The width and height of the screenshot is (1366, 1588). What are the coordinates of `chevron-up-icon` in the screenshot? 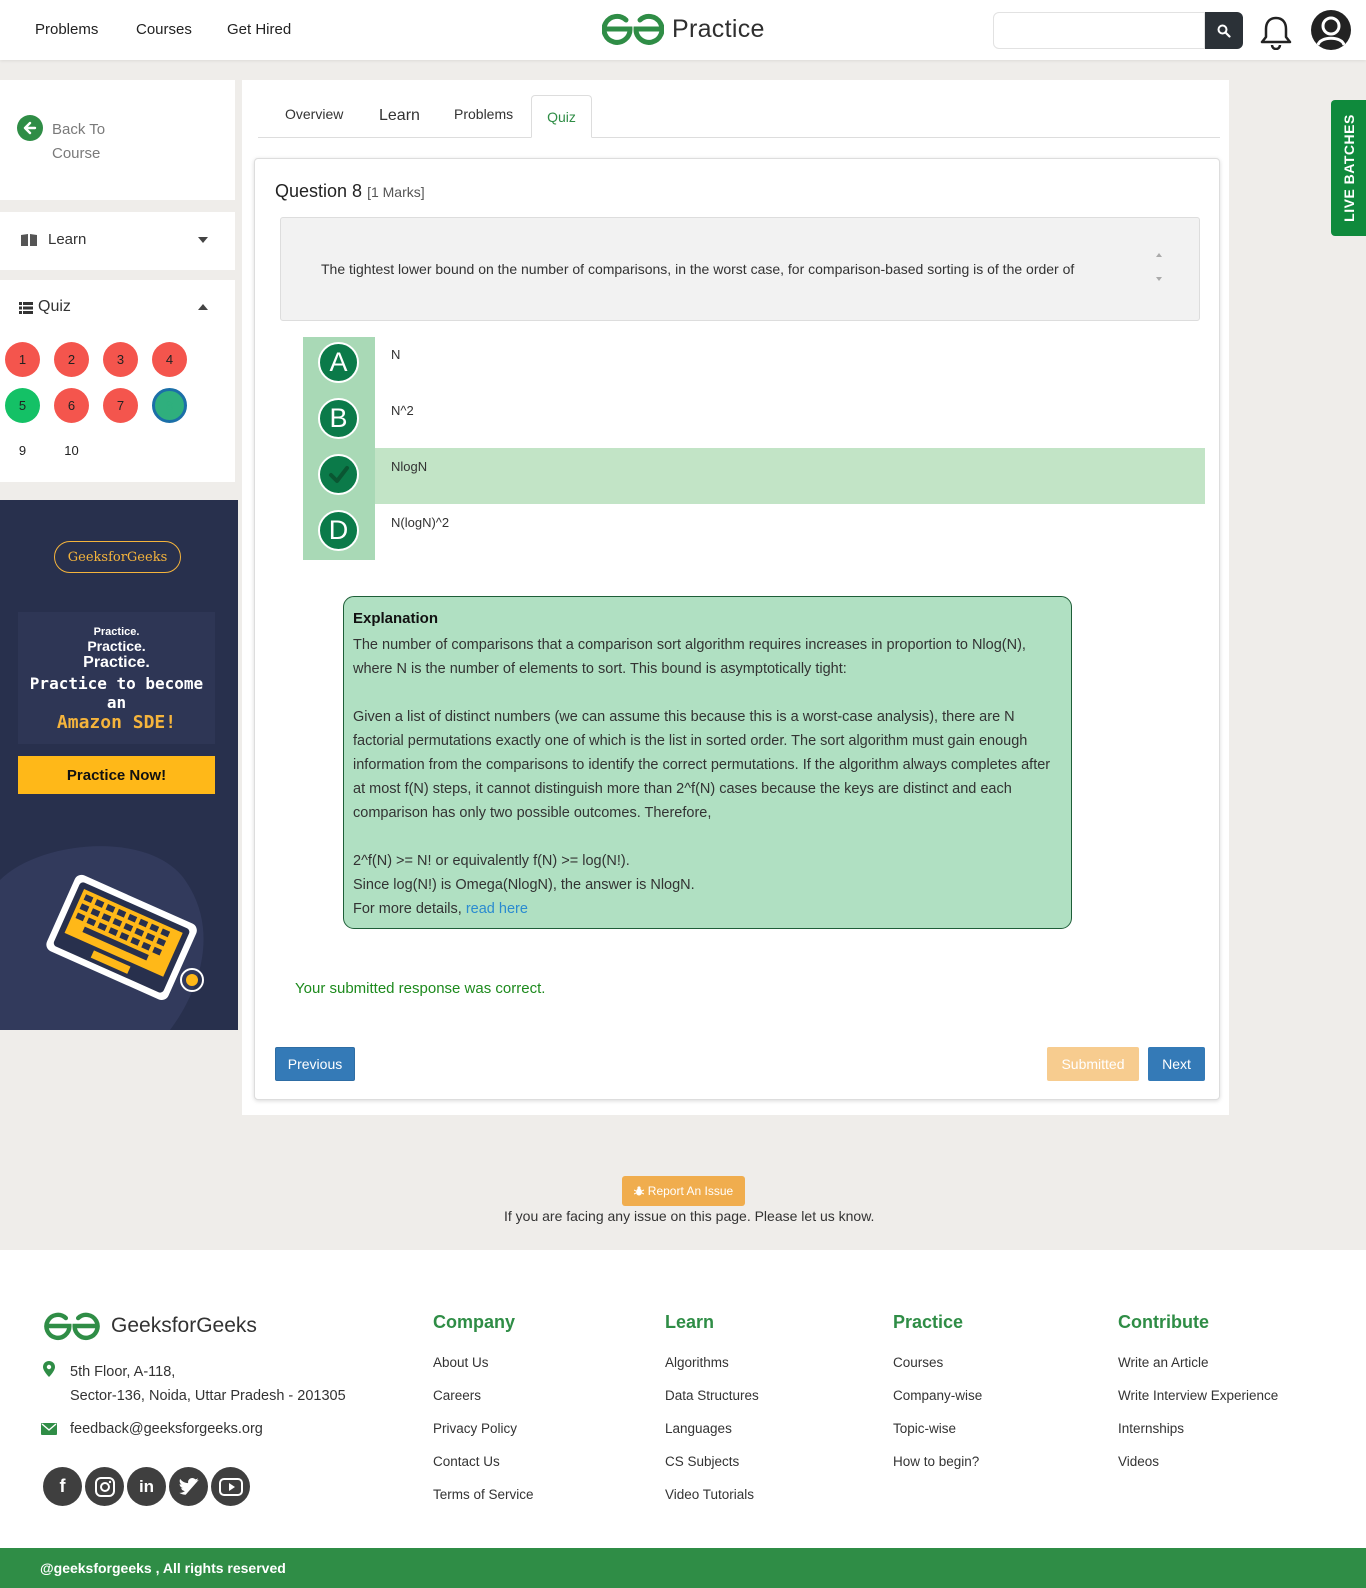 It's located at (203, 307).